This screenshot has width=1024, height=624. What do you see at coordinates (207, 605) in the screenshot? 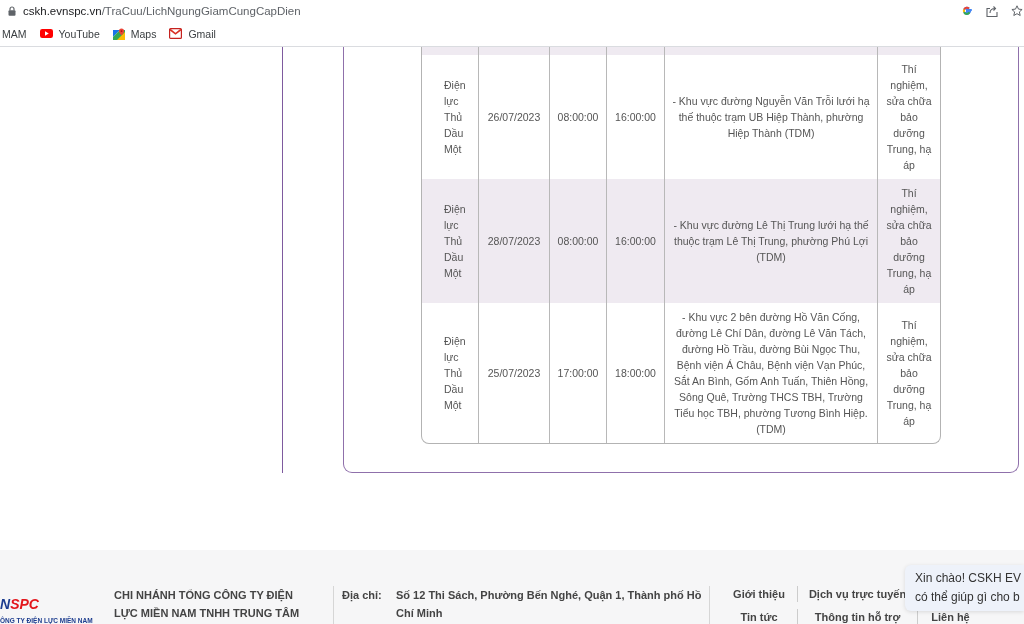
I see `company-name: CHI NHÁNH TỔNG CÔNG TY ĐIỆN LỰC MIỀN NAM TNHH TRUNG TÂM` at bounding box center [207, 605].